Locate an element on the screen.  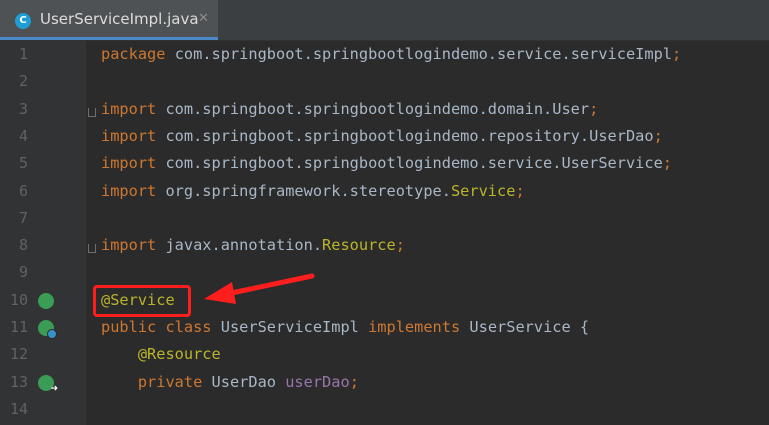
tab-userserviceimpl: C UserServiceImpl.java ✕ is located at coordinates (109, 20).